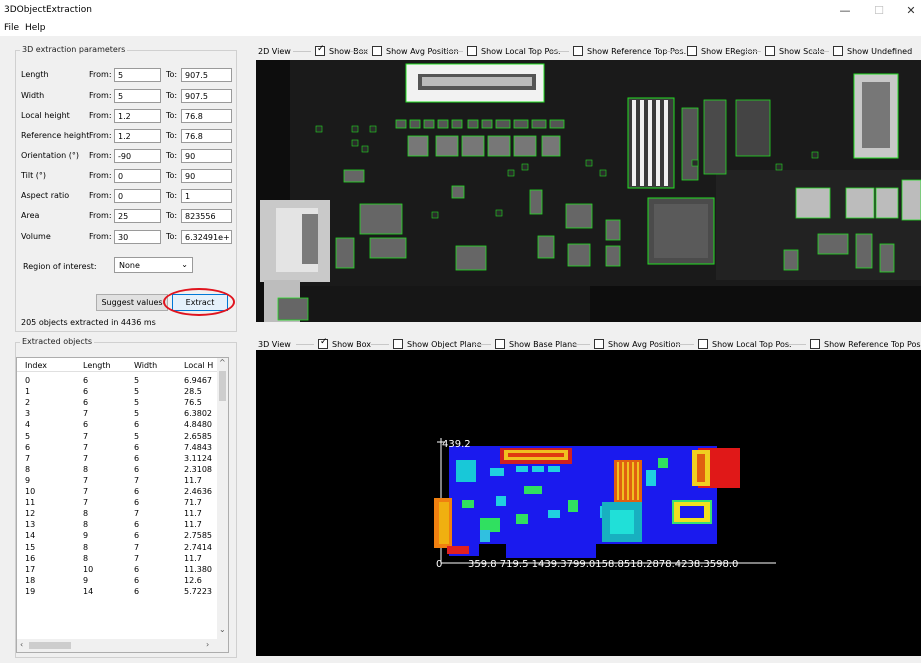 This screenshot has width=921, height=663. Describe the element at coordinates (543, 344) in the screenshot. I see `checkbox-label: Show Base Plane` at that location.